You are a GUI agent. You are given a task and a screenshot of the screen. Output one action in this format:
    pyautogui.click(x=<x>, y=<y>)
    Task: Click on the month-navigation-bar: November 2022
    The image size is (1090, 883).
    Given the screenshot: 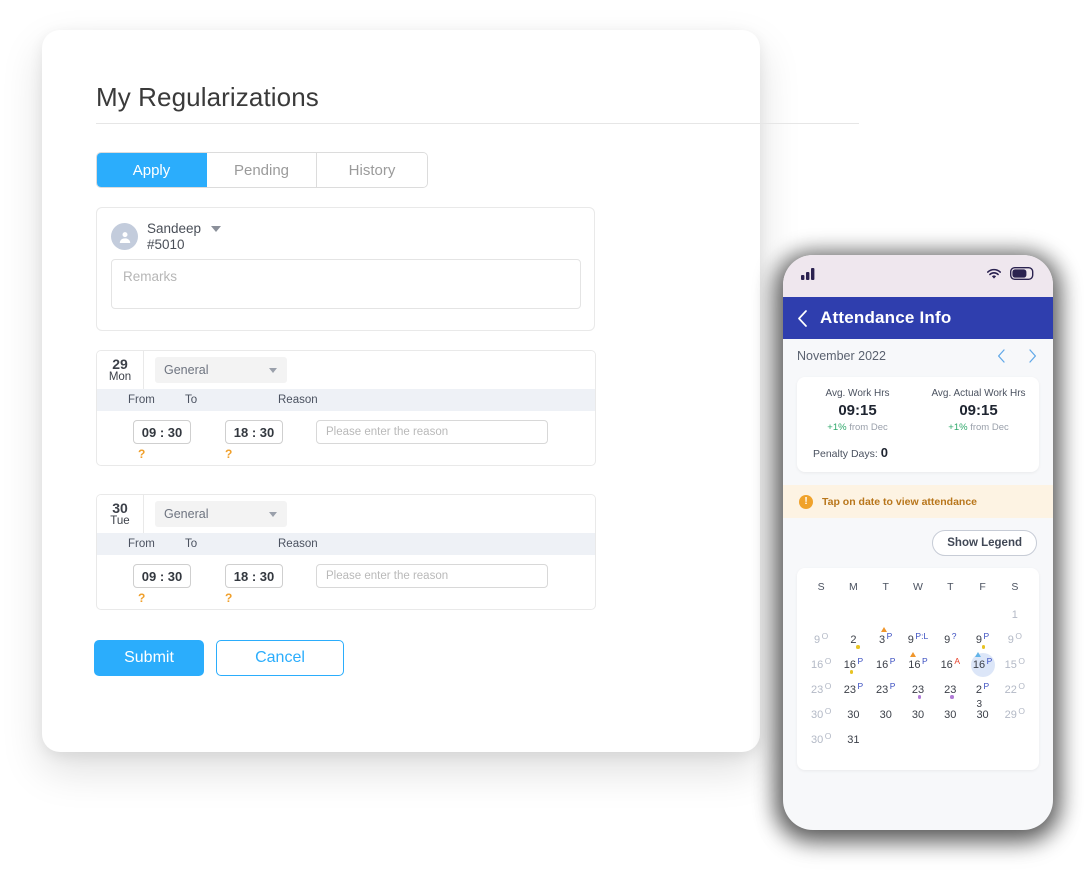 What is the action you would take?
    pyautogui.click(x=918, y=356)
    